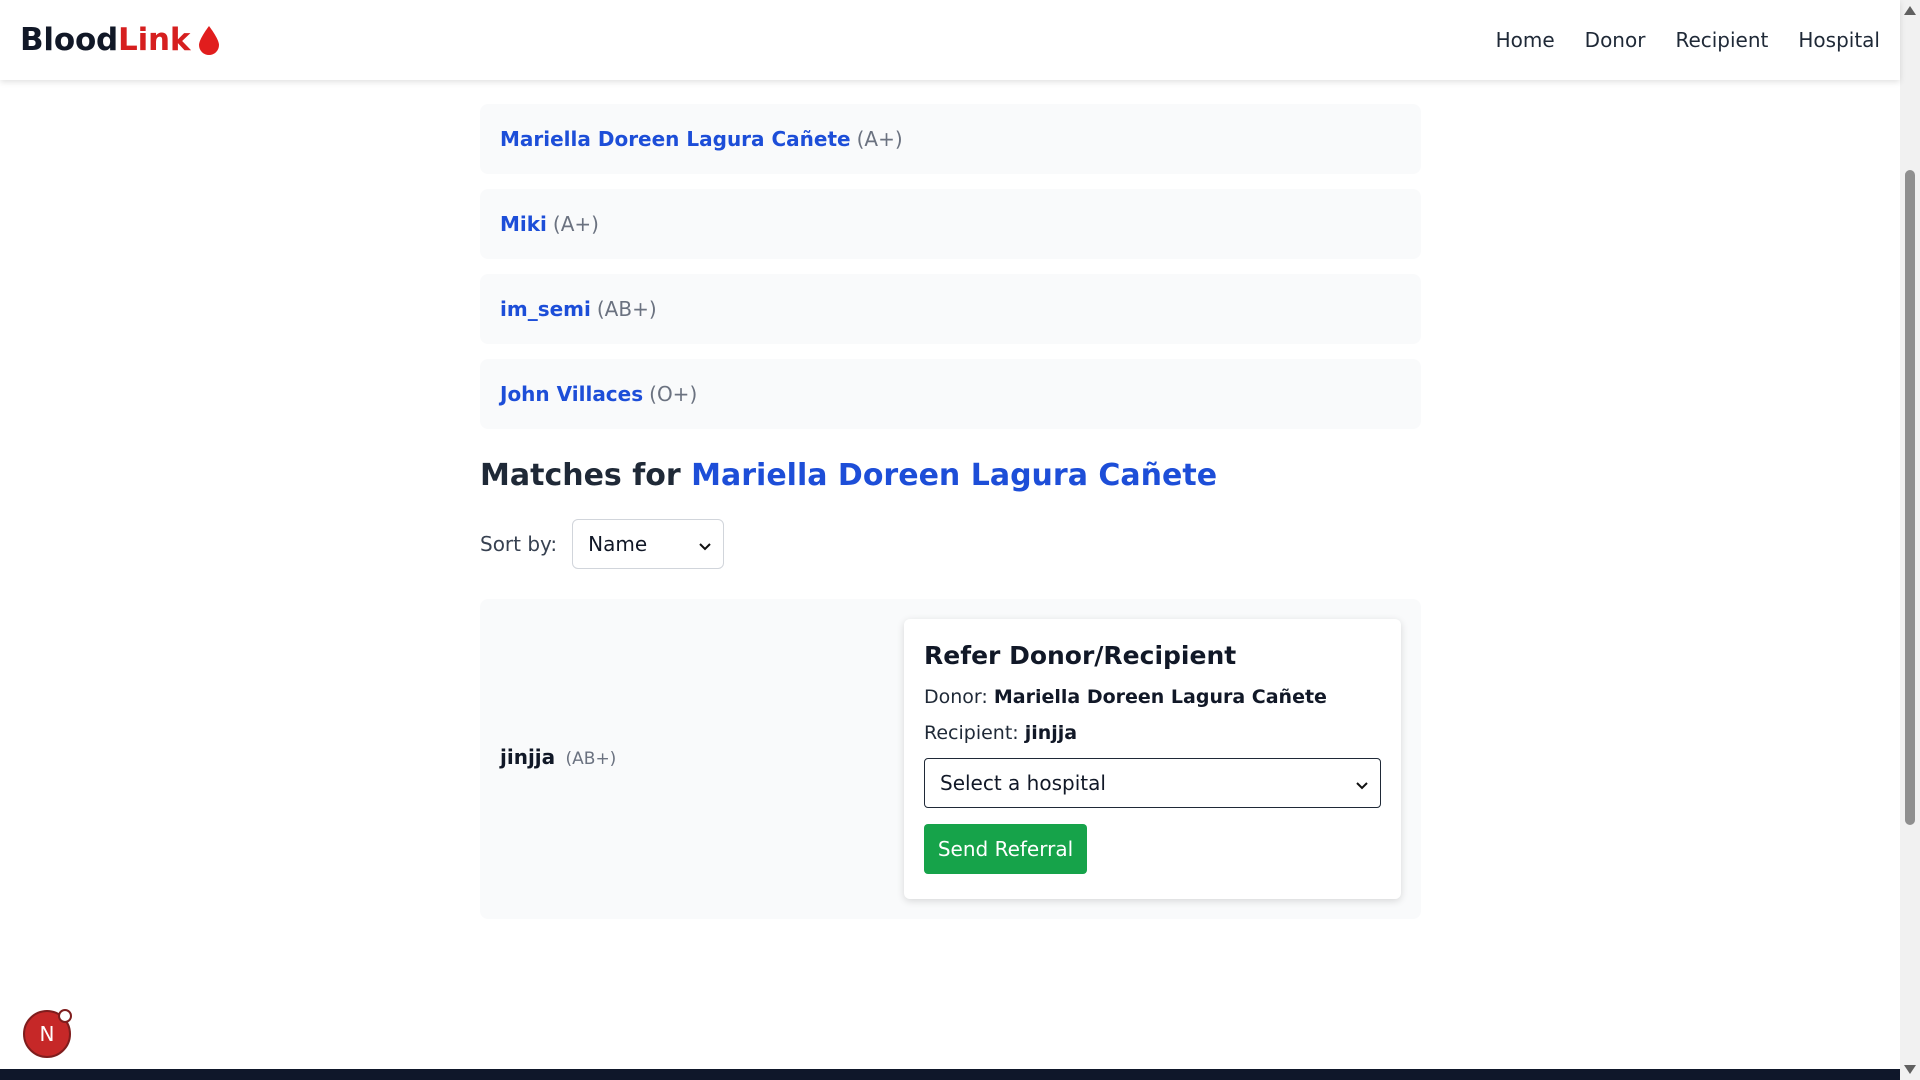  I want to click on next-logo-icon: N, so click(47, 1033).